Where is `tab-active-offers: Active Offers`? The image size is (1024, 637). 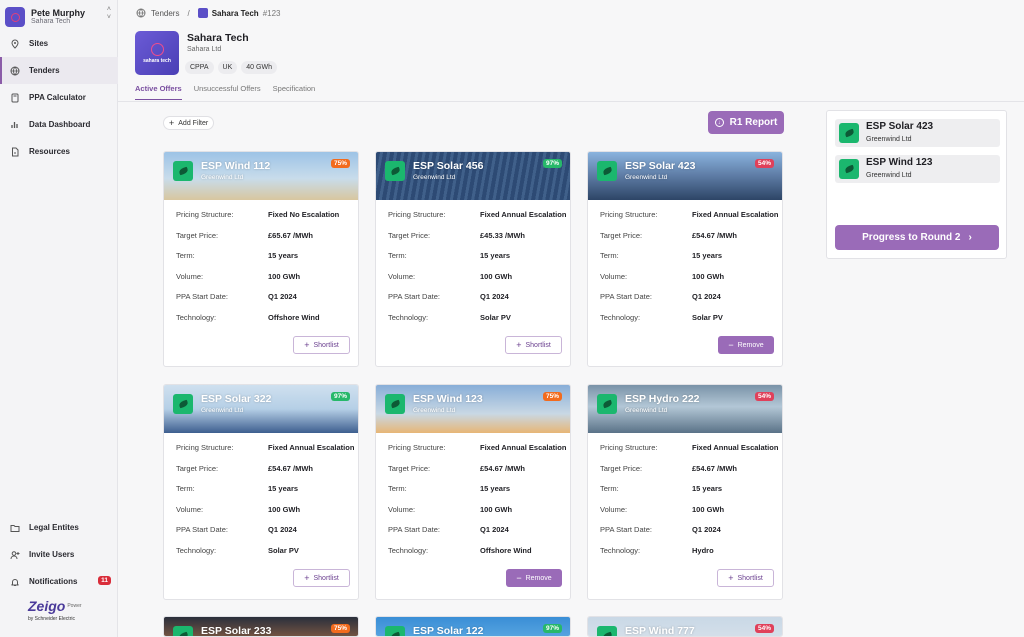
tab-active-offers: Active Offers is located at coordinates (158, 92).